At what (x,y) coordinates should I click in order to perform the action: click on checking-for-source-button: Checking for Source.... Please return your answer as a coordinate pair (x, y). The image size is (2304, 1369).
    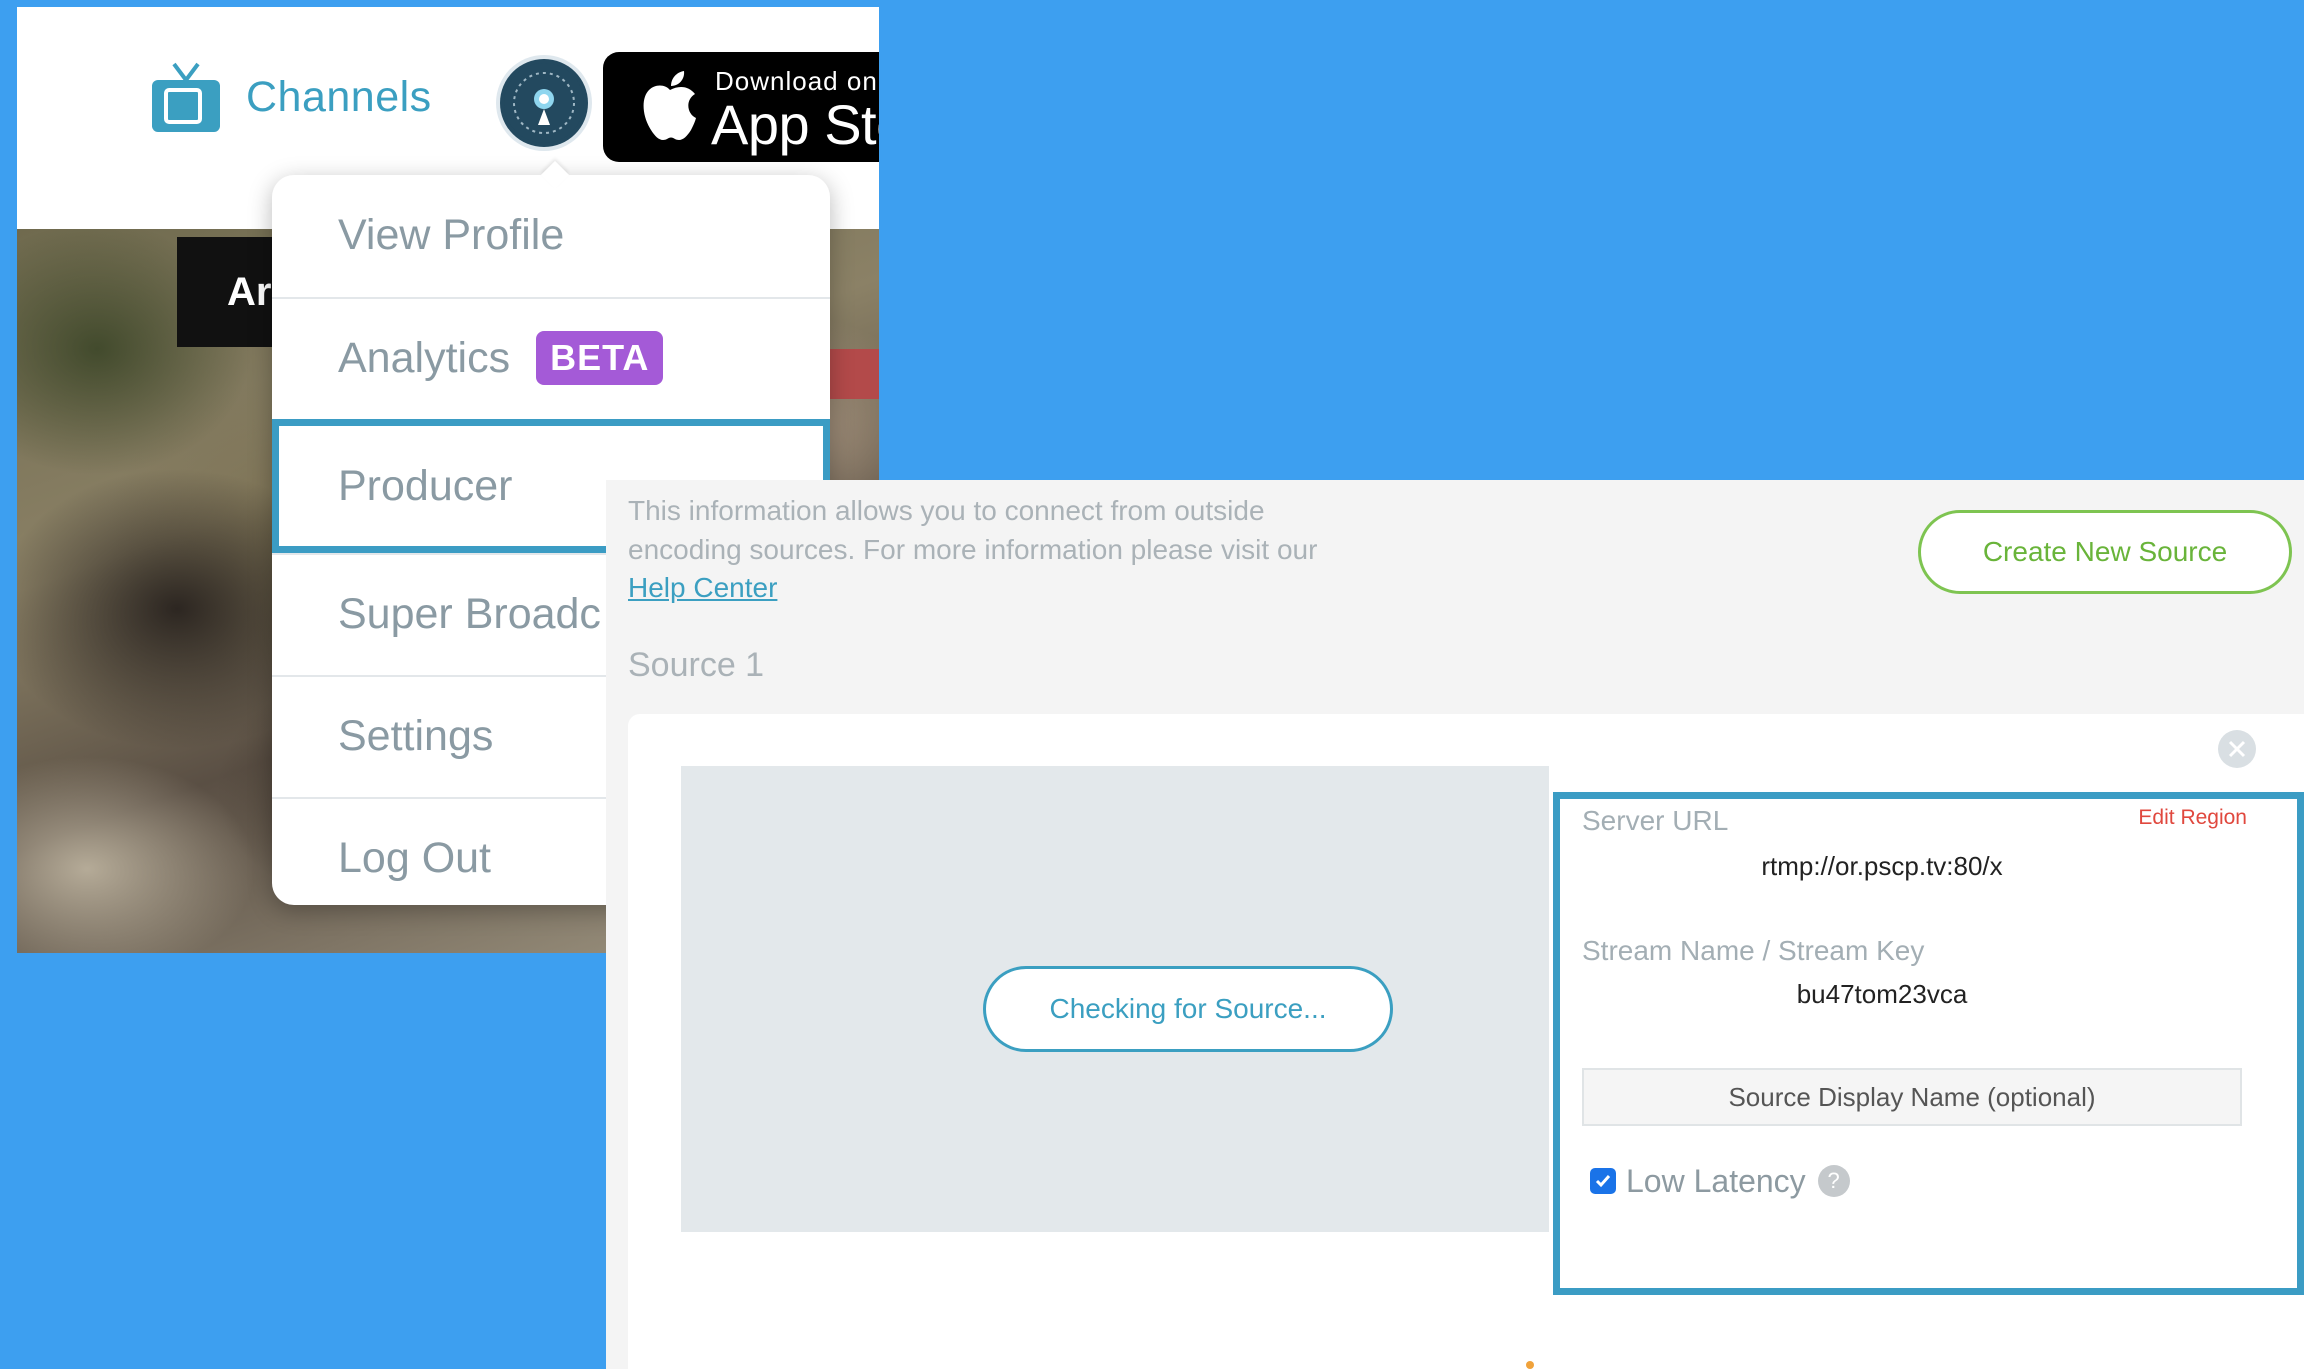
    Looking at the image, I should click on (1188, 1009).